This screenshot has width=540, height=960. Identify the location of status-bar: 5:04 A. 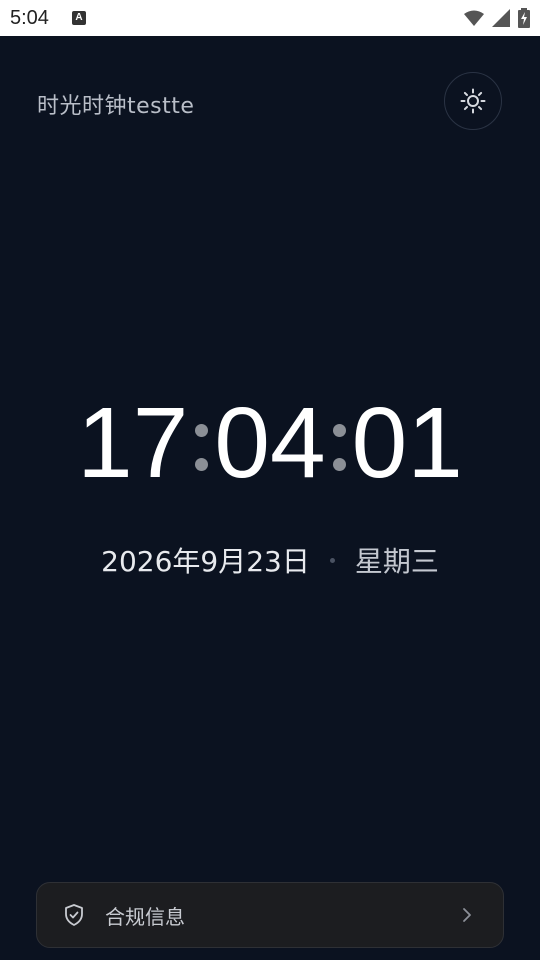
(270, 18).